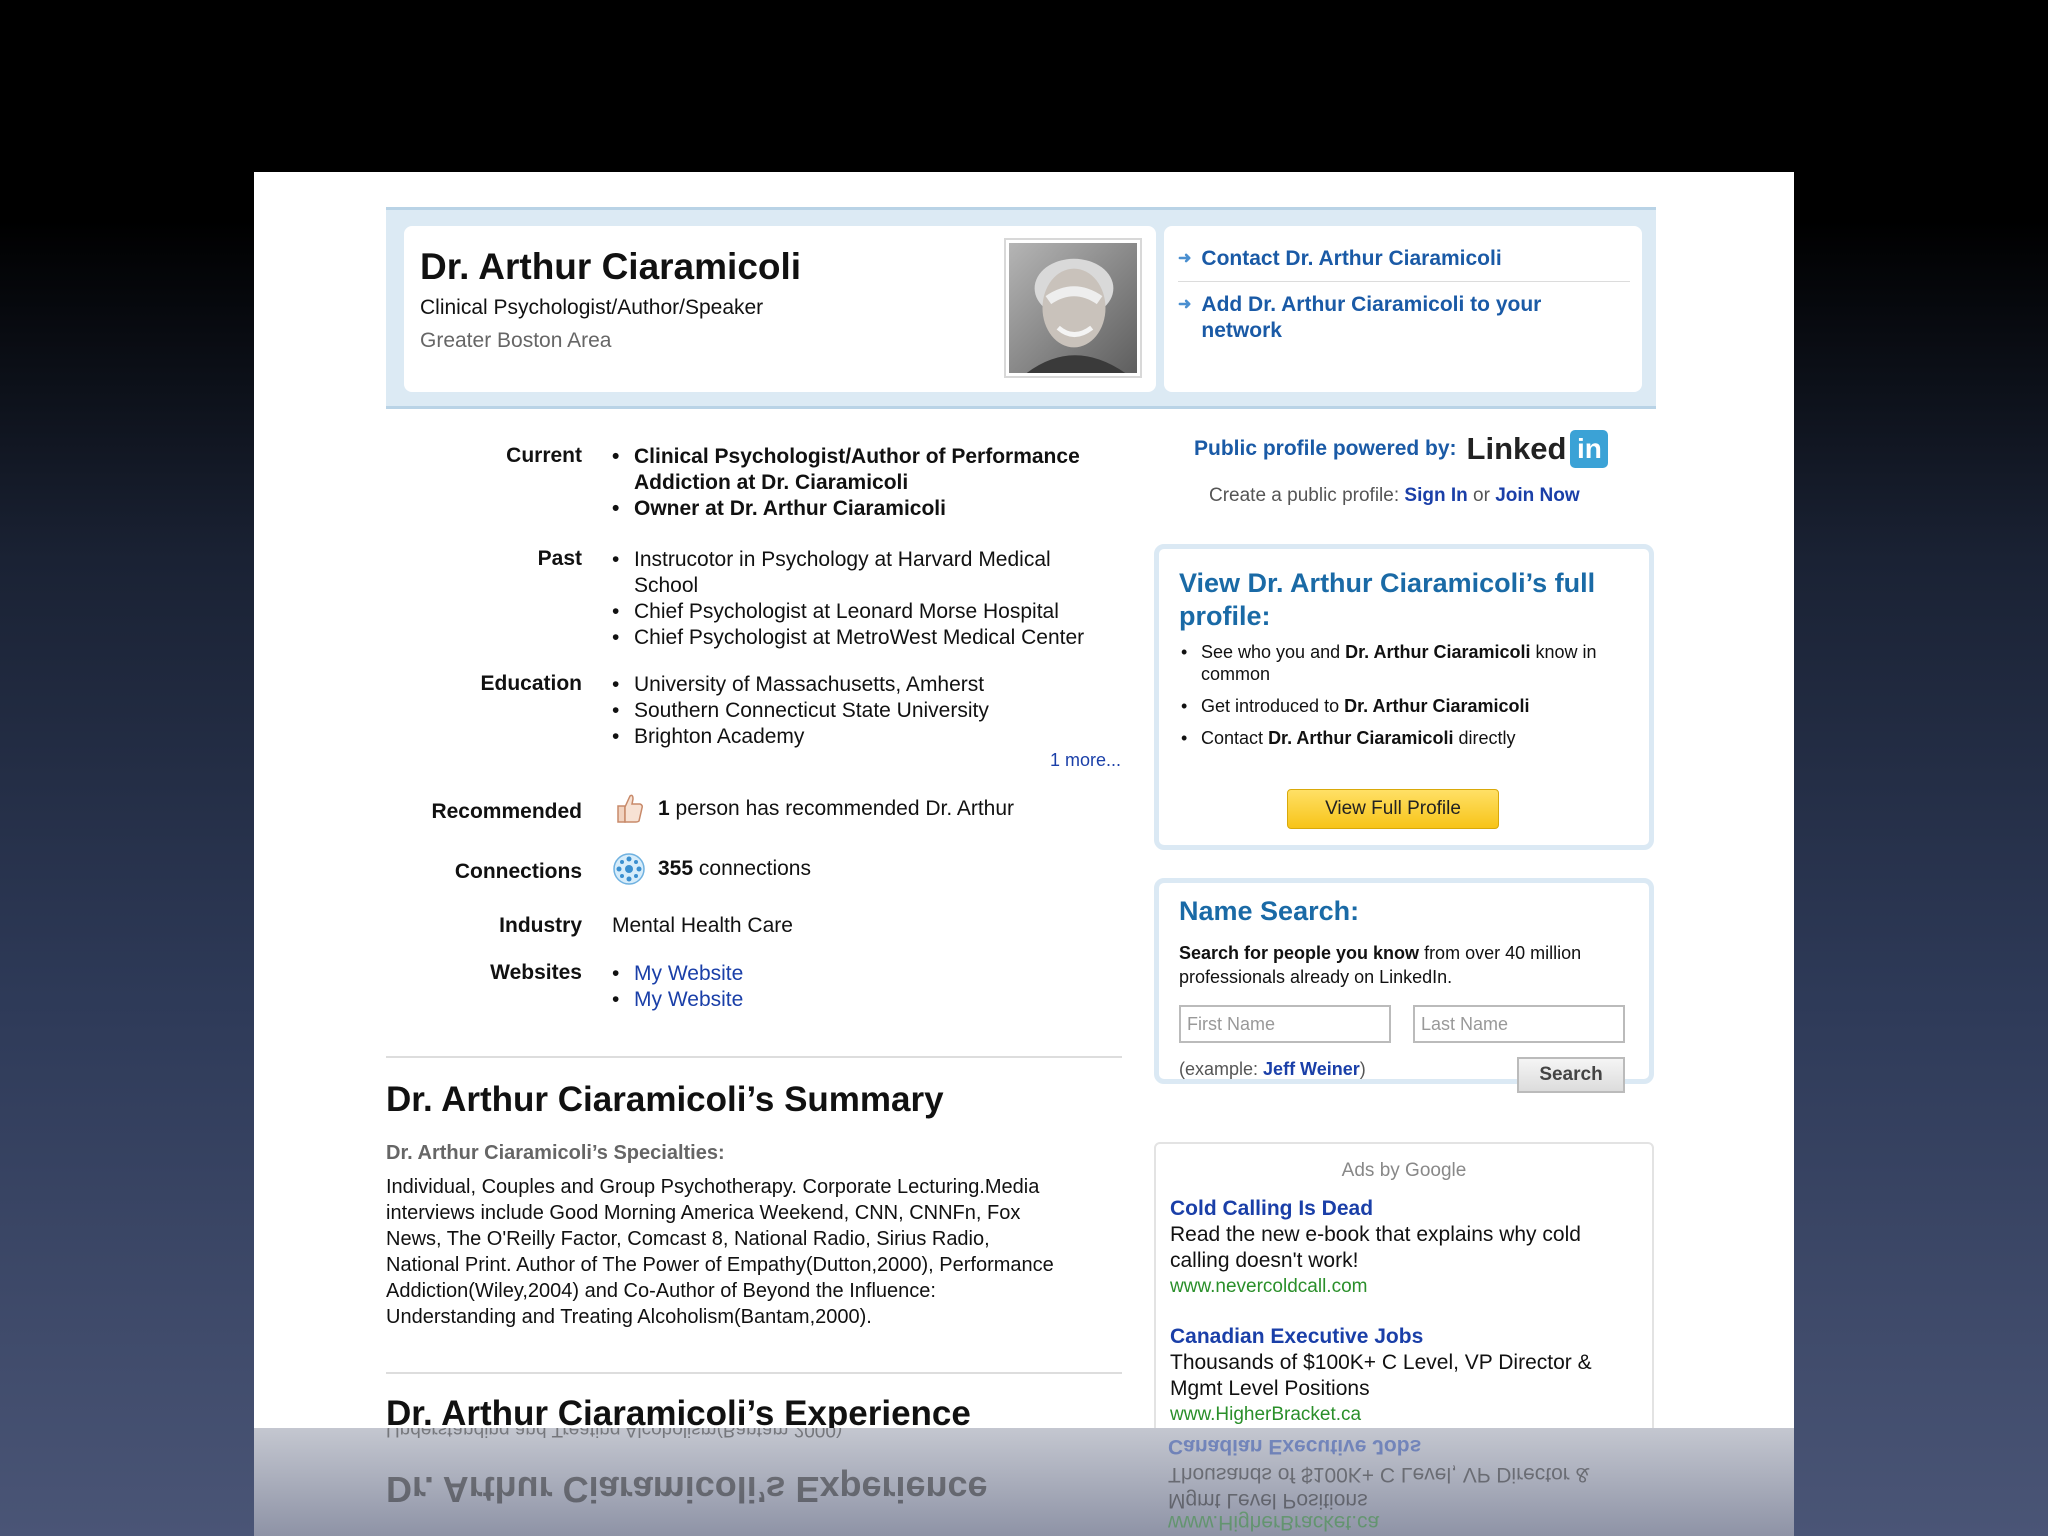 The height and width of the screenshot is (1536, 2048). What do you see at coordinates (1516, 448) in the screenshot?
I see `linkedin-logo-word: Linked` at bounding box center [1516, 448].